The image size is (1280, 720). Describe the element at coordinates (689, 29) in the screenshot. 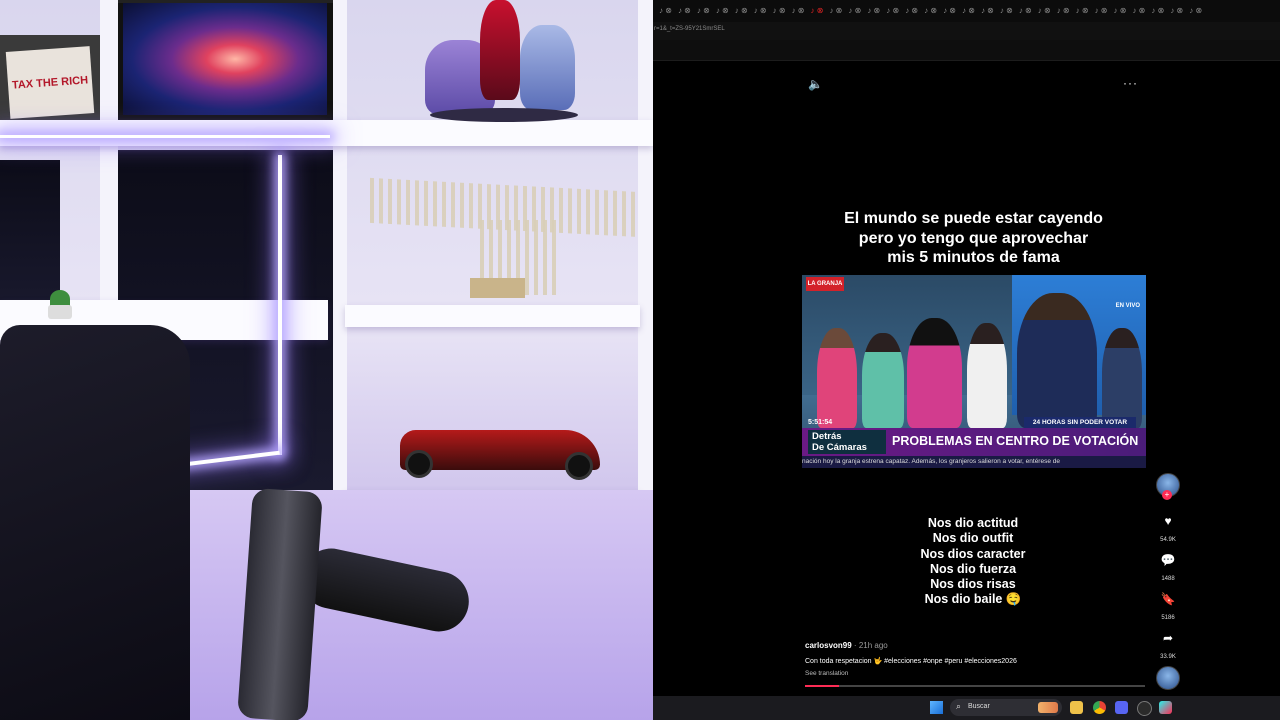

I see `url-text: r=1&_t=ZS-95Y21SmrSEL` at that location.